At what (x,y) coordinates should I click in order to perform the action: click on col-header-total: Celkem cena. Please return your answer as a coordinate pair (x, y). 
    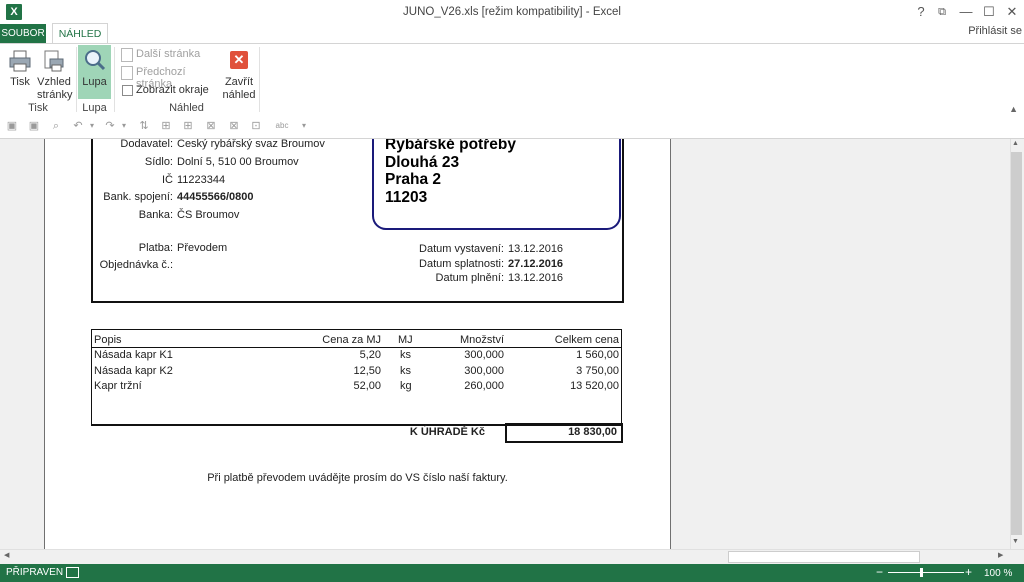
    Looking at the image, I should click on (586, 340).